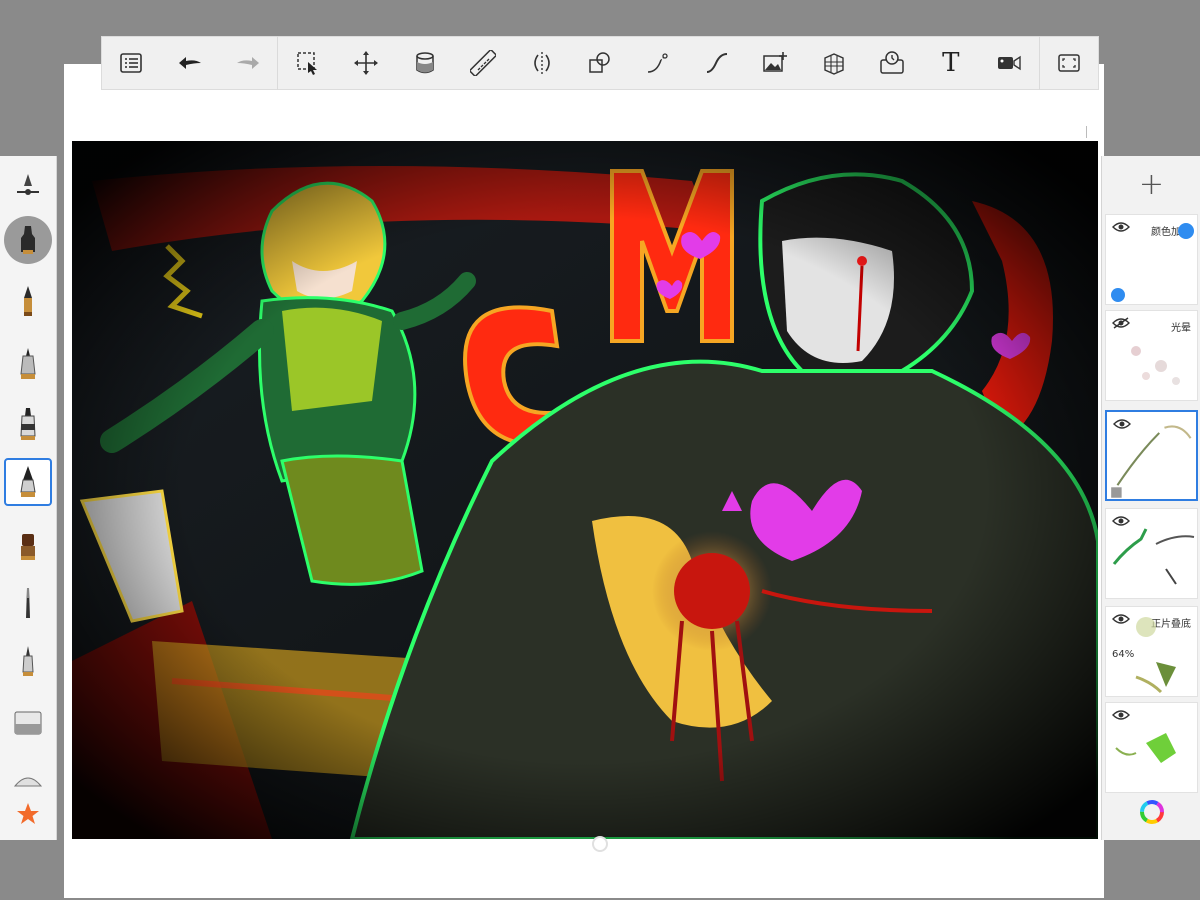  Describe the element at coordinates (28, 814) in the screenshot. I see `favorite-star-icon` at that location.